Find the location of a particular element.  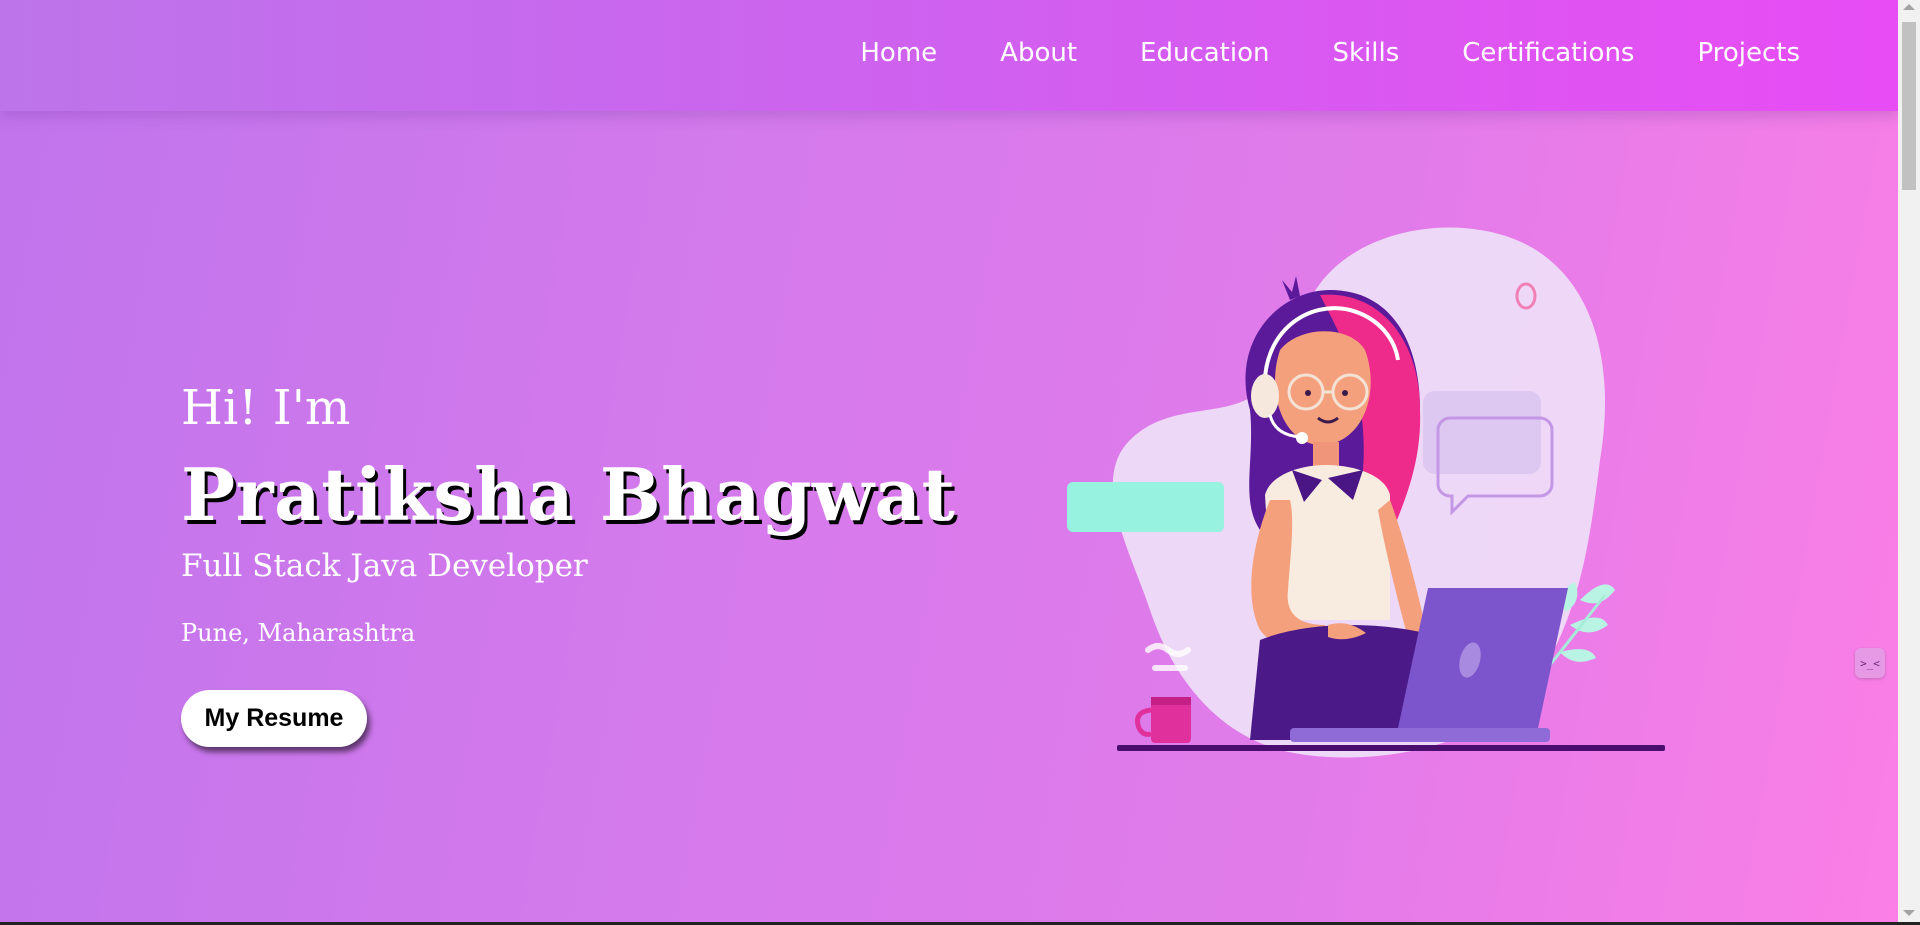

hero-name: Pratiksha Bhagwat is located at coordinates (568, 494).